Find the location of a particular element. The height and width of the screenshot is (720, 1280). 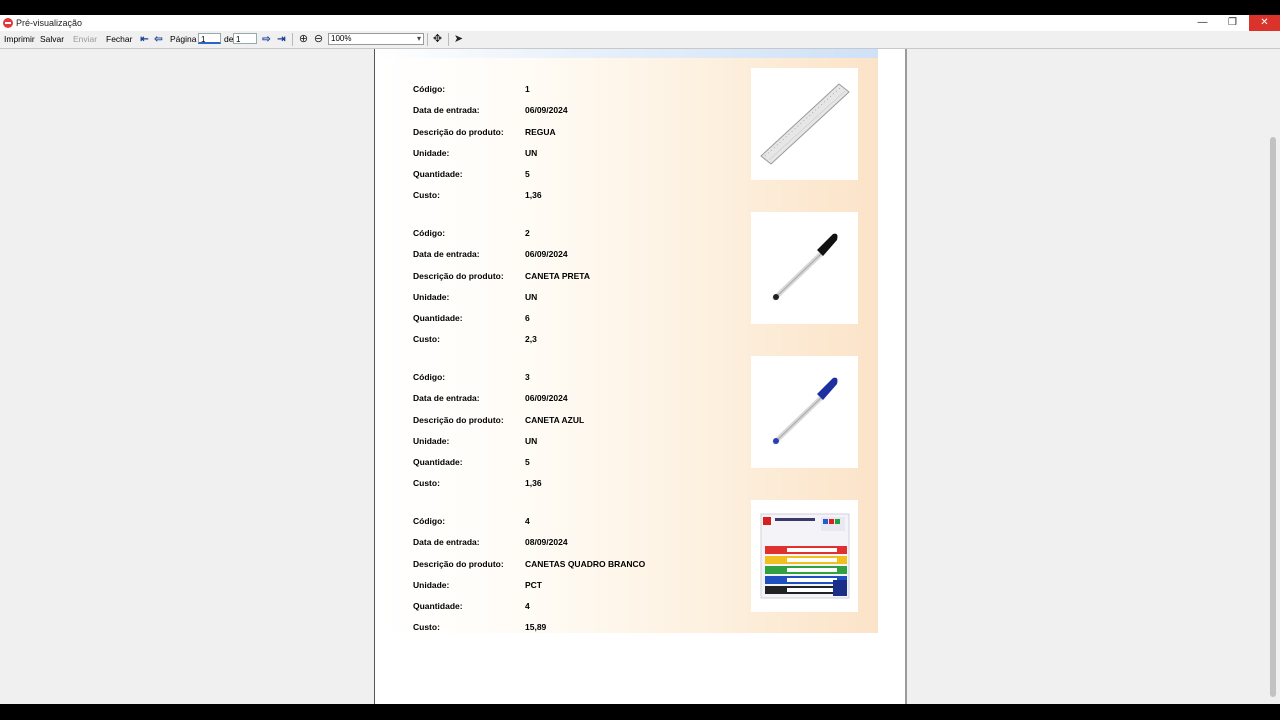

value-descricao: CANETAS QUADRO BRANCO is located at coordinates (585, 564).